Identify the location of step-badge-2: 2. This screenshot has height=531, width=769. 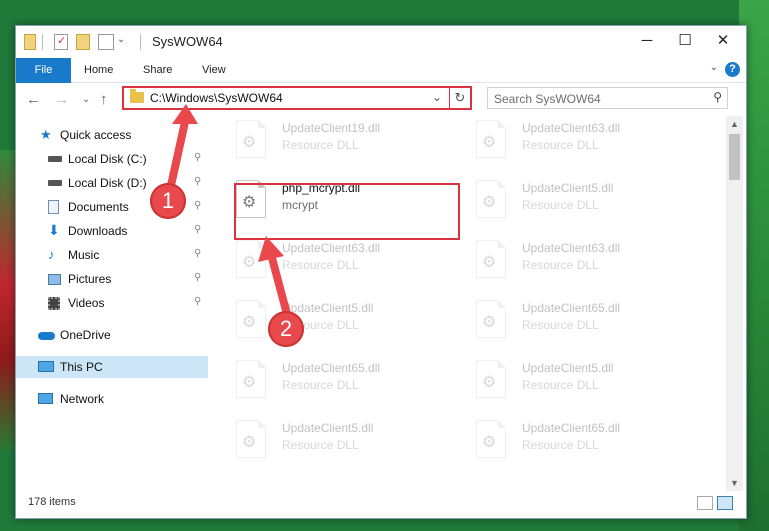
(286, 329).